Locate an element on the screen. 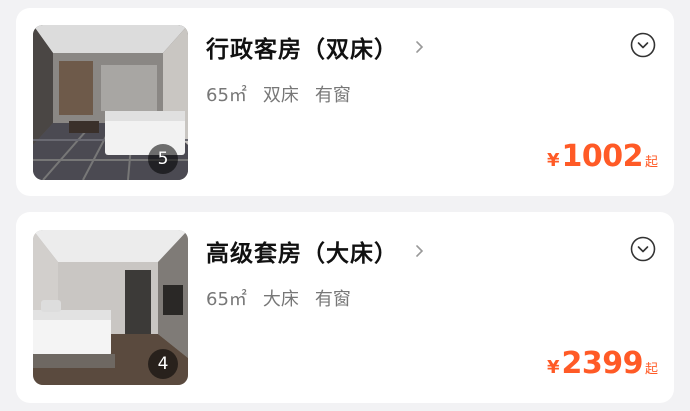 This screenshot has height=411, width=690. price-amount: 2399 is located at coordinates (602, 363).